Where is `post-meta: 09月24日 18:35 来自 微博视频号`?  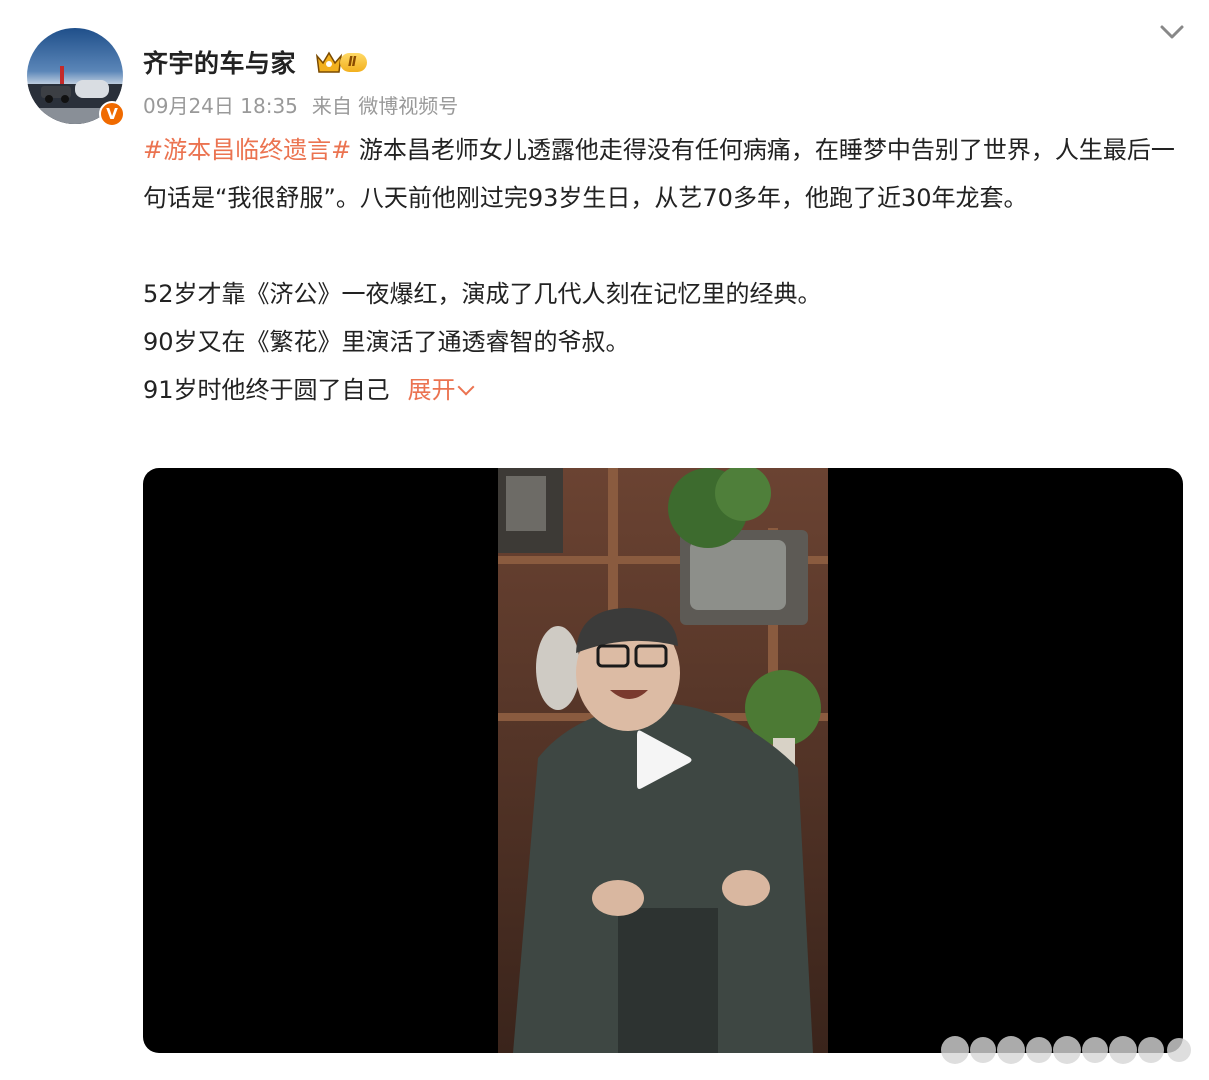
post-meta: 09月24日 18:35 来自 微博视频号 is located at coordinates (307, 104).